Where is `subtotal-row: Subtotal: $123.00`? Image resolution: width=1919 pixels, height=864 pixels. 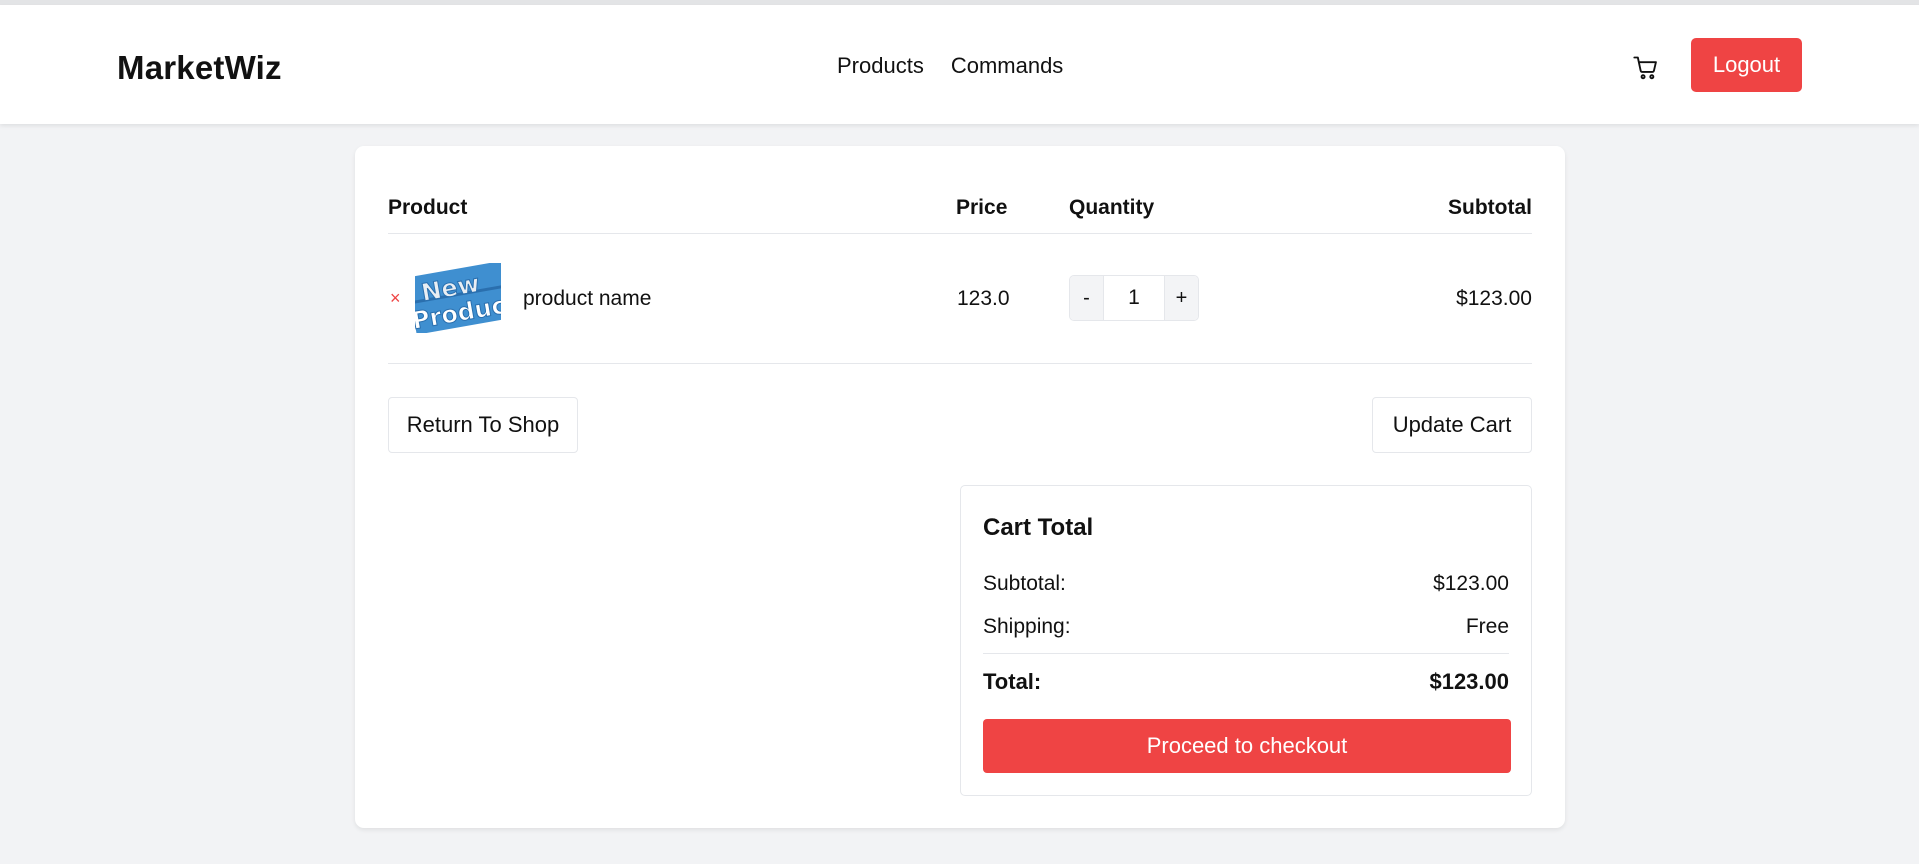 subtotal-row: Subtotal: $123.00 is located at coordinates (1246, 584).